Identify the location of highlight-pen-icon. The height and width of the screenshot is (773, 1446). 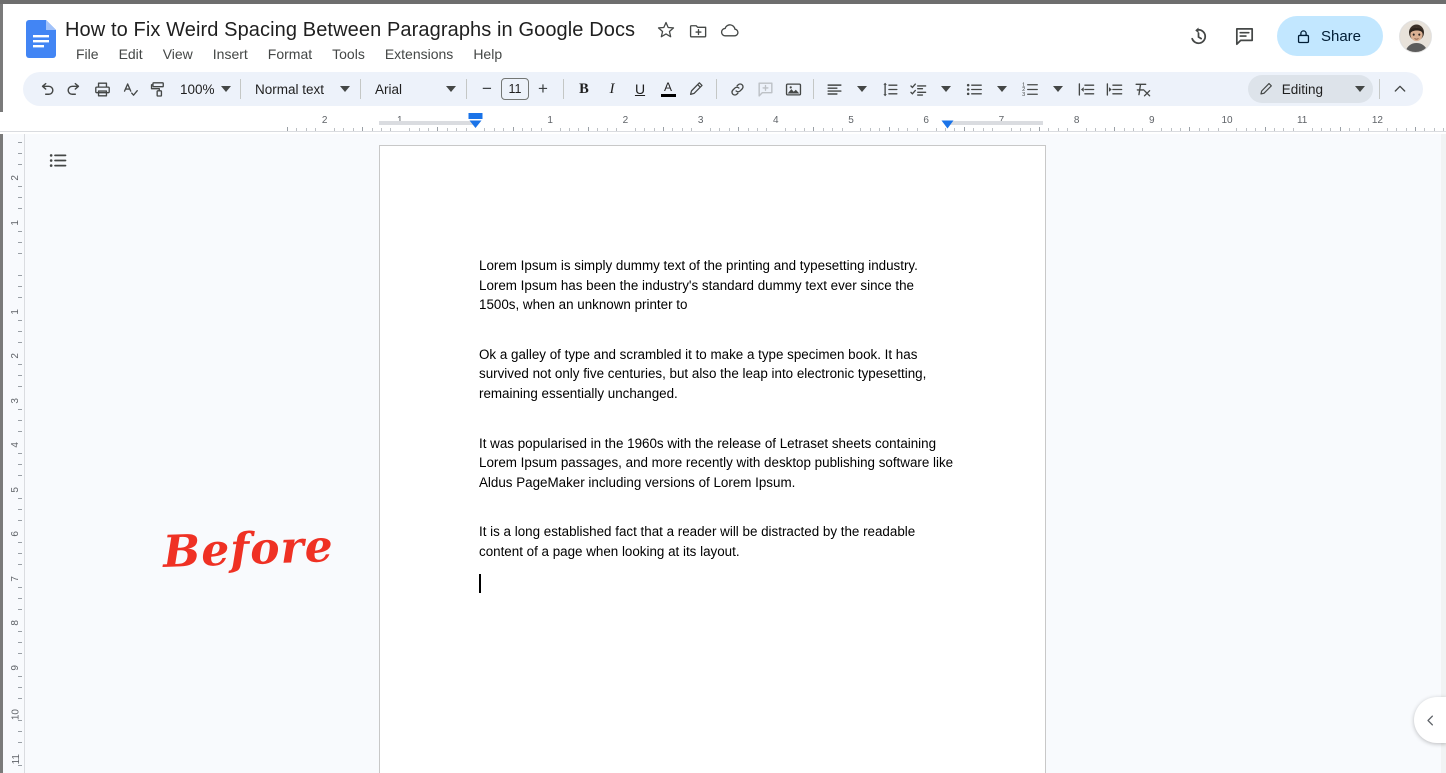
(696, 89).